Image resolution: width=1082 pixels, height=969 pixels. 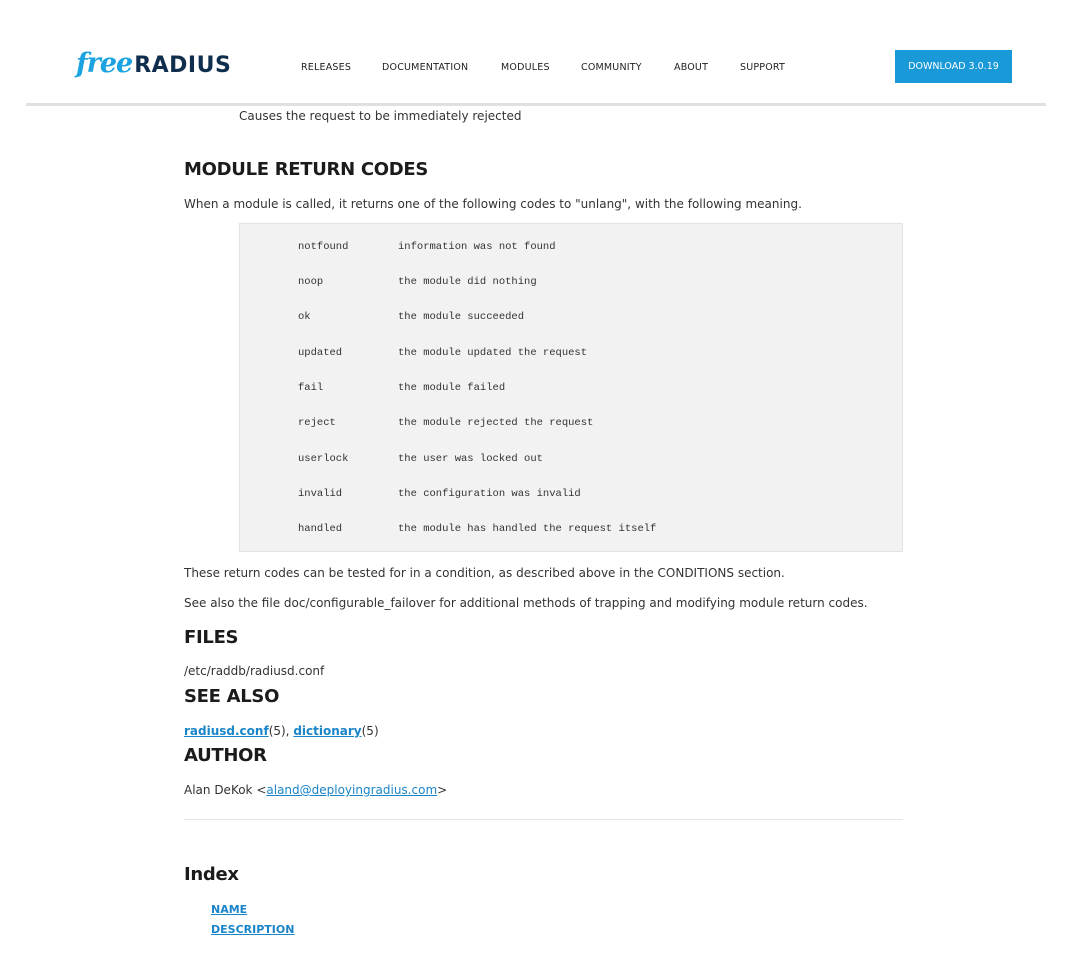 I want to click on author-name: Alan DeKok <, so click(x=225, y=790).